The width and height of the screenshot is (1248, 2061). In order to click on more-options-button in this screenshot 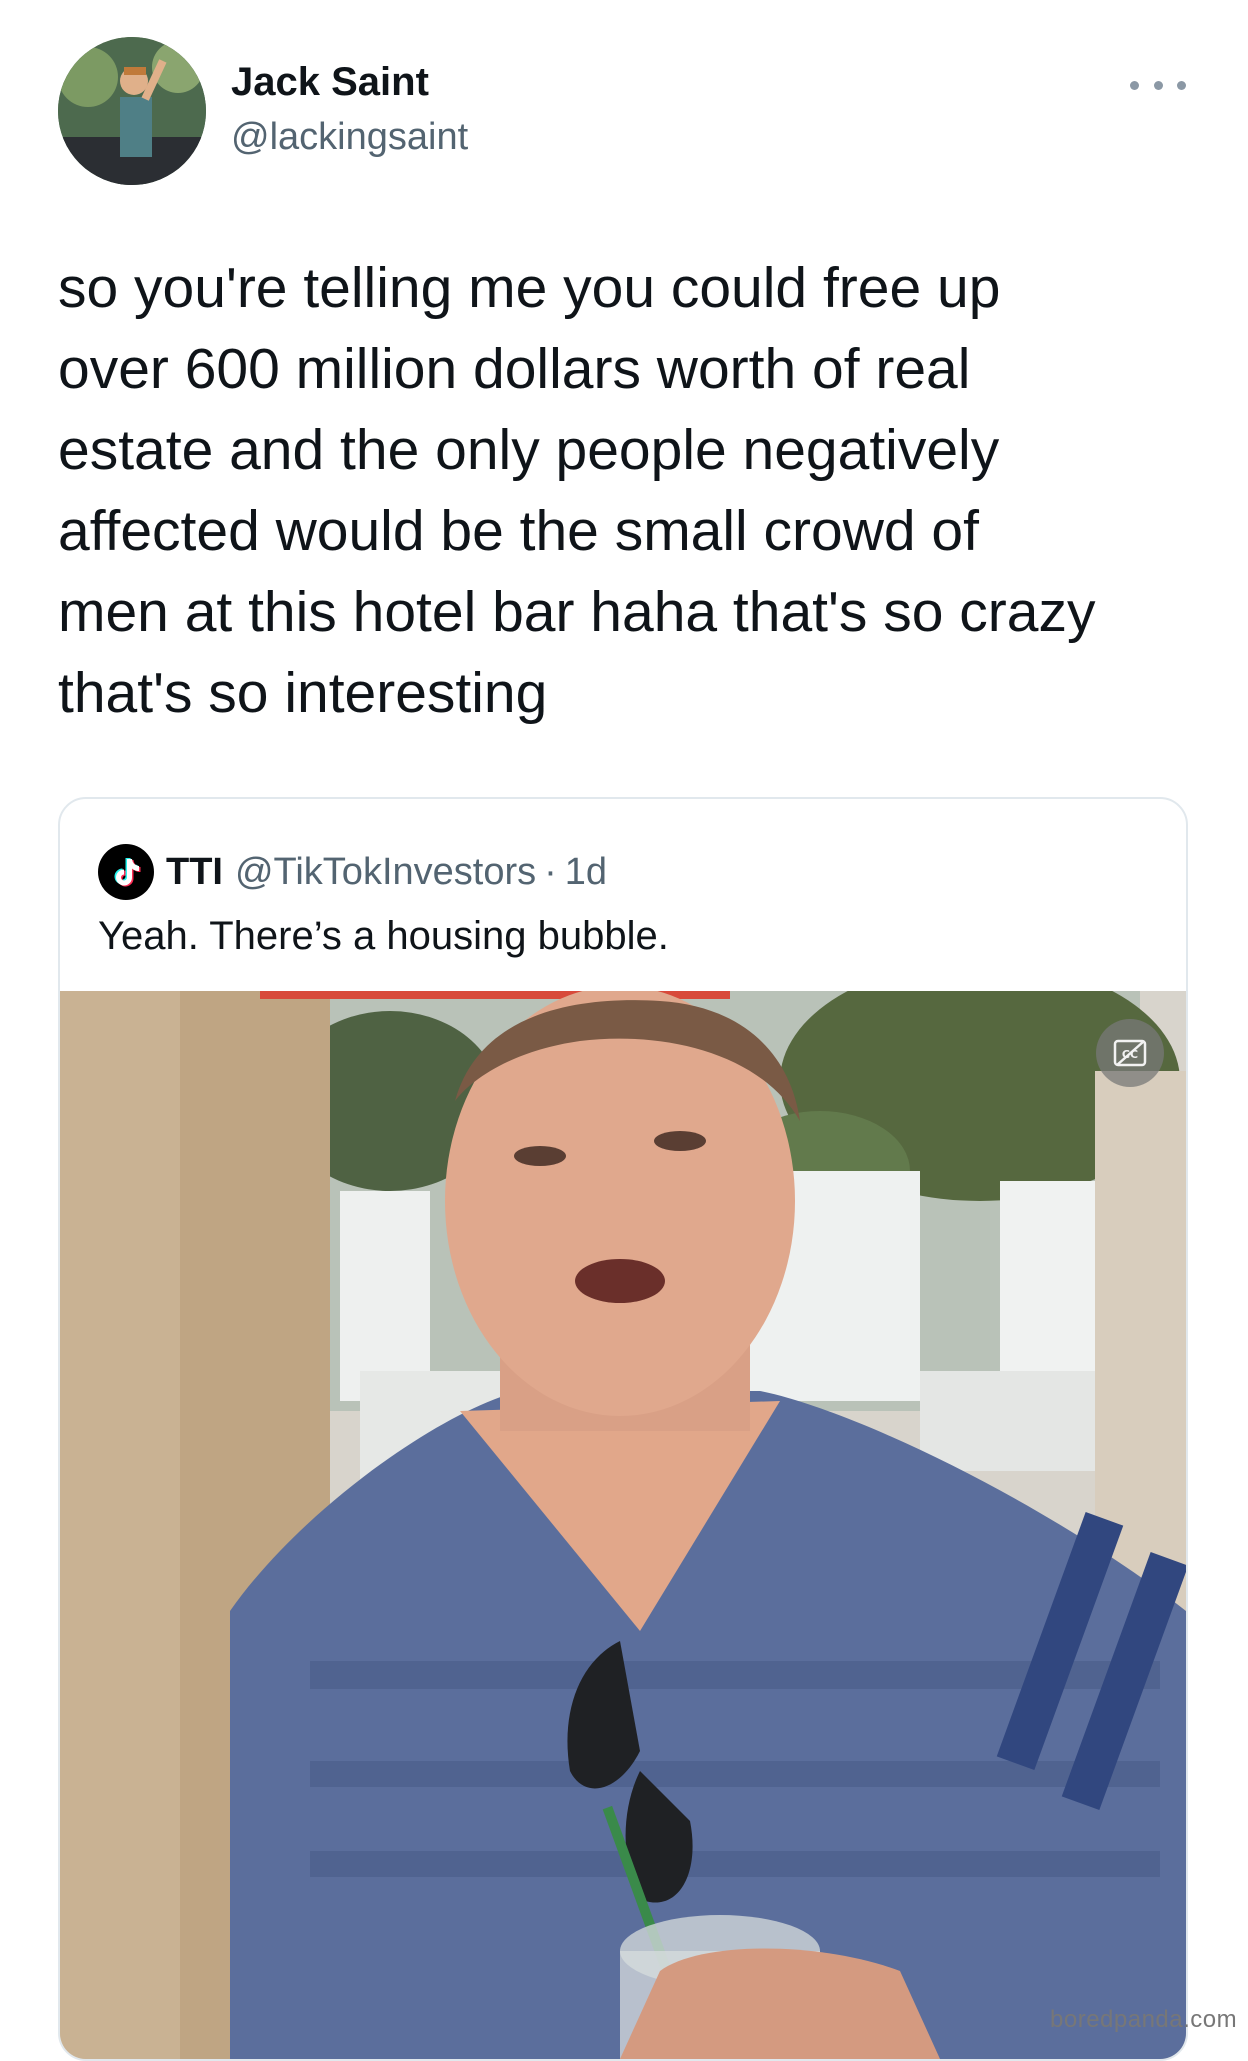, I will do `click(1158, 85)`.